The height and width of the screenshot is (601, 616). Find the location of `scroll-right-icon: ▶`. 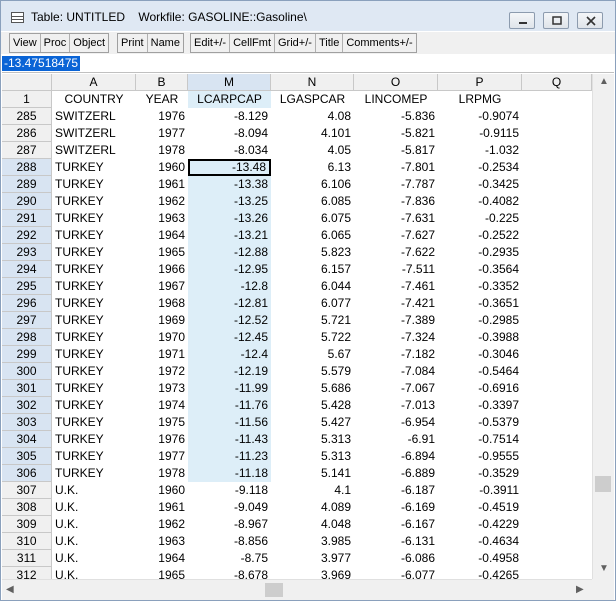

scroll-right-icon: ▶ is located at coordinates (580, 589).